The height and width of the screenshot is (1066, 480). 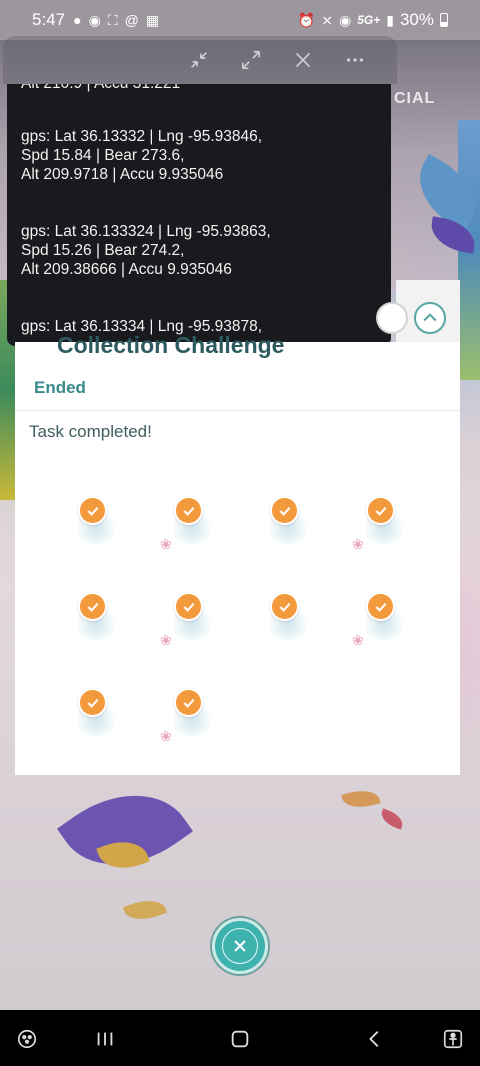 What do you see at coordinates (77, 20) in the screenshot?
I see `discord-icon: ●` at bounding box center [77, 20].